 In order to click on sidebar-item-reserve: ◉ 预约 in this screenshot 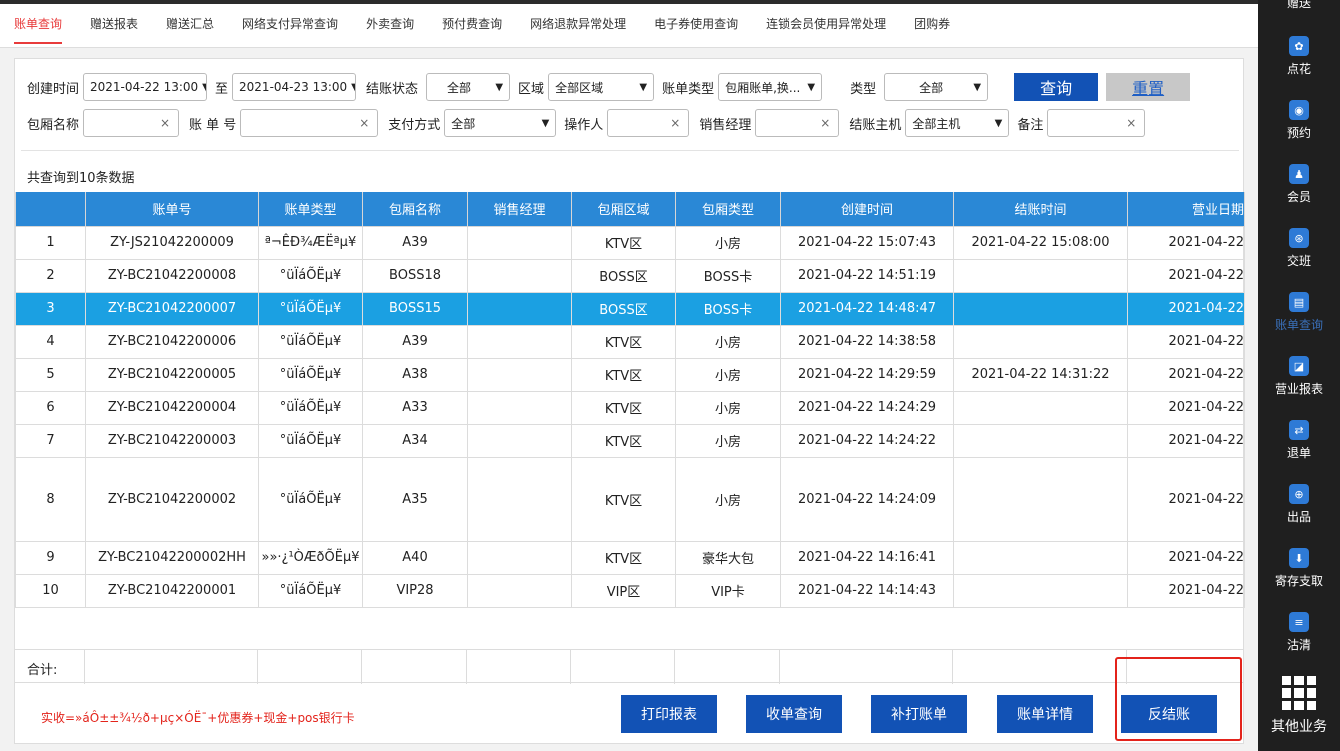, I will do `click(1299, 120)`.